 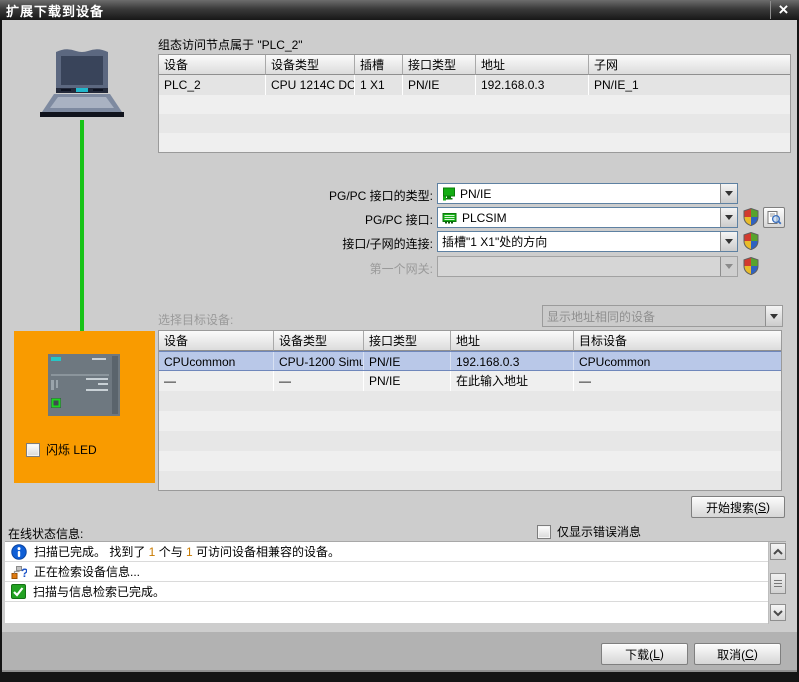 I want to click on pgpc-interface-type-combo: PN/IE, so click(x=587, y=193).